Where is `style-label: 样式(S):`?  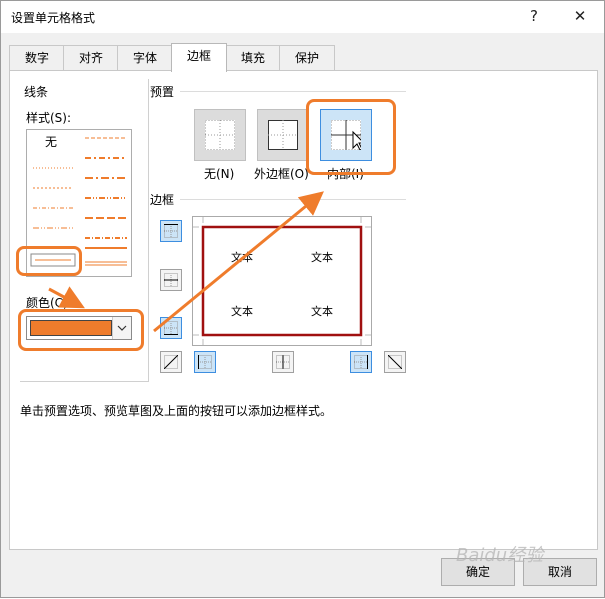
style-label: 样式(S): is located at coordinates (50, 117).